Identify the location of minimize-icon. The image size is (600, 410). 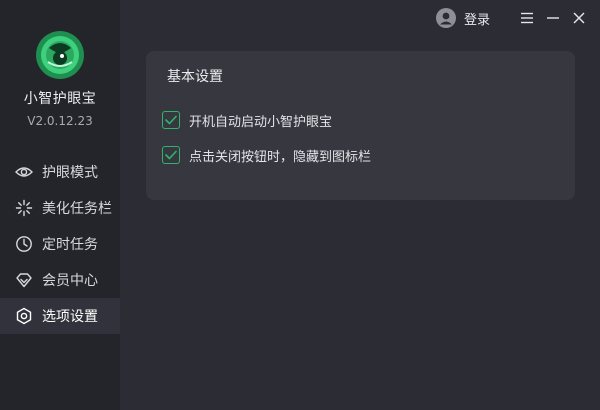
(553, 18).